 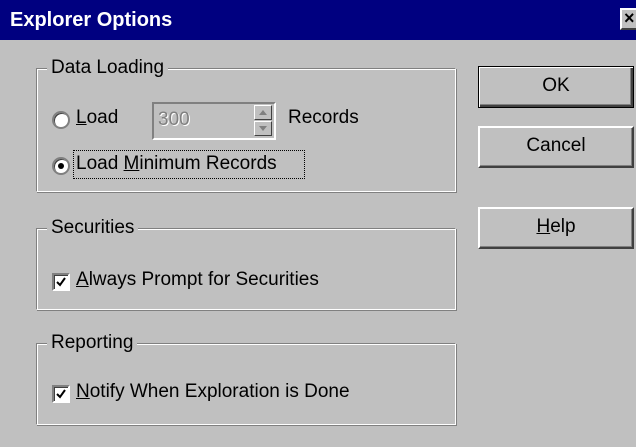 I want to click on load-radio-label: Load, so click(x=97, y=118).